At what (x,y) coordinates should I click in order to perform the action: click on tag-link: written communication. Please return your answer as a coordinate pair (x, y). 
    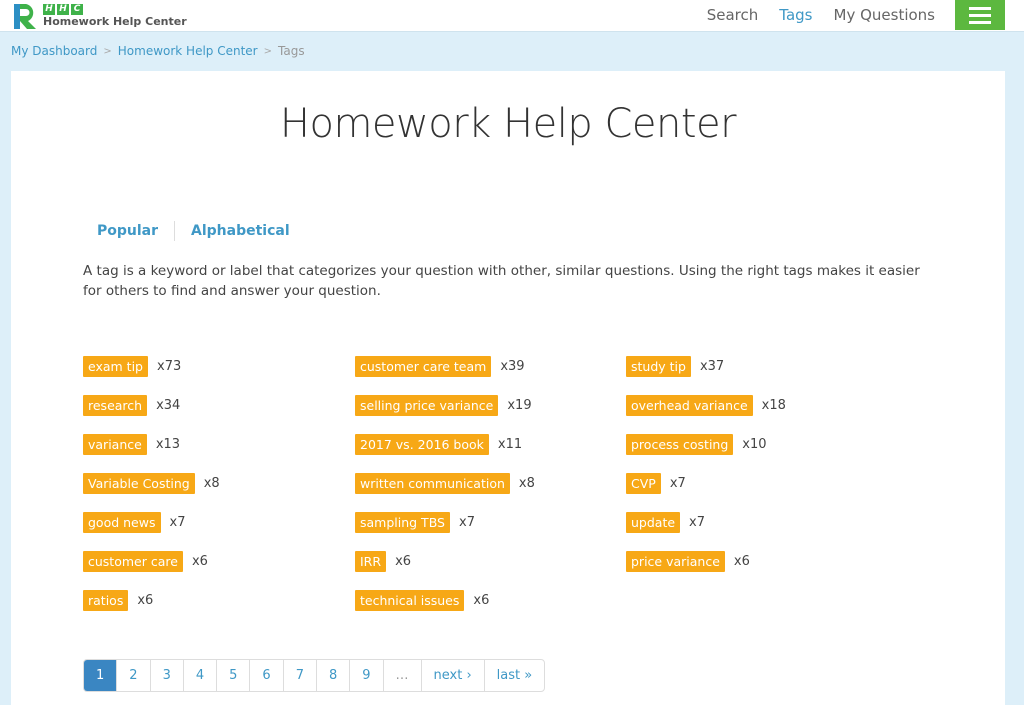
    Looking at the image, I should click on (432, 483).